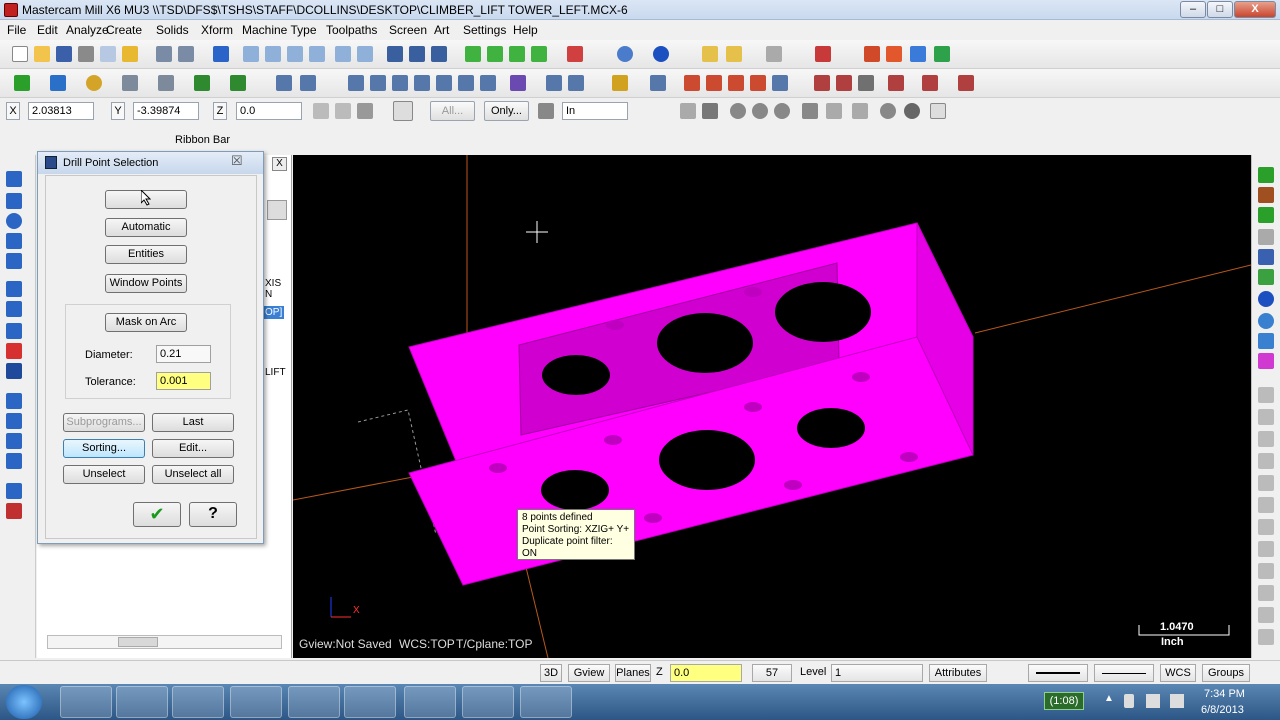 The height and width of the screenshot is (720, 1280). What do you see at coordinates (760, 111) in the screenshot?
I see `hex-select-2-icon` at bounding box center [760, 111].